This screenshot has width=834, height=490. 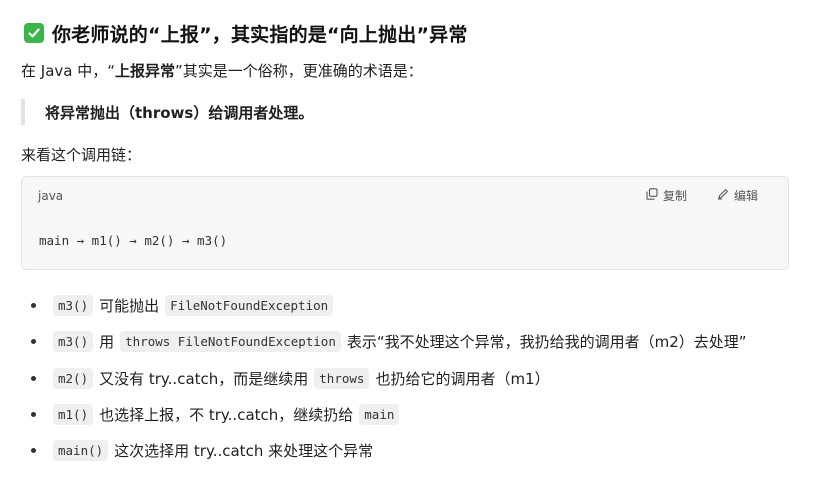 What do you see at coordinates (81, 155) in the screenshot?
I see `chain-intro: 来看这个调用链：` at bounding box center [81, 155].